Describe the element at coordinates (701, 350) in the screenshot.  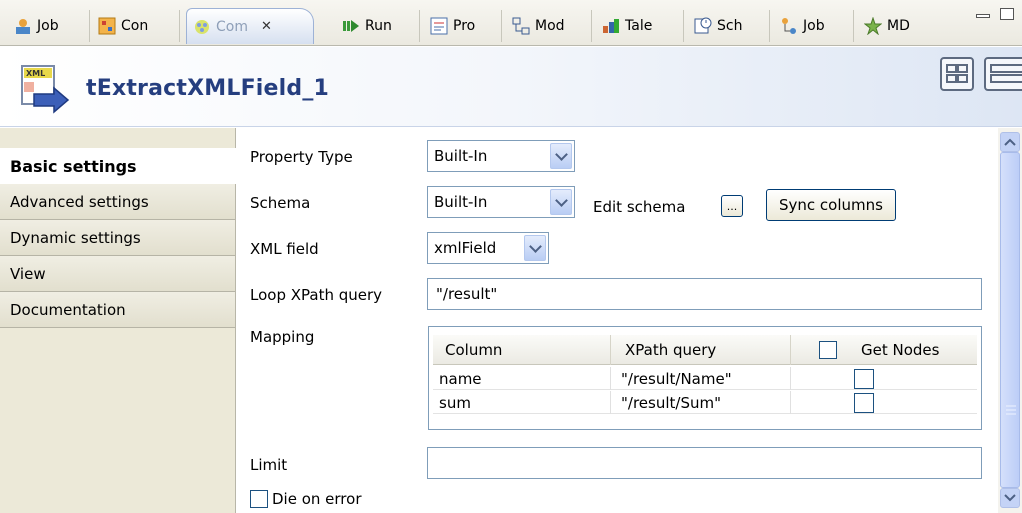
I see `xpath-query-header: XPath query` at that location.